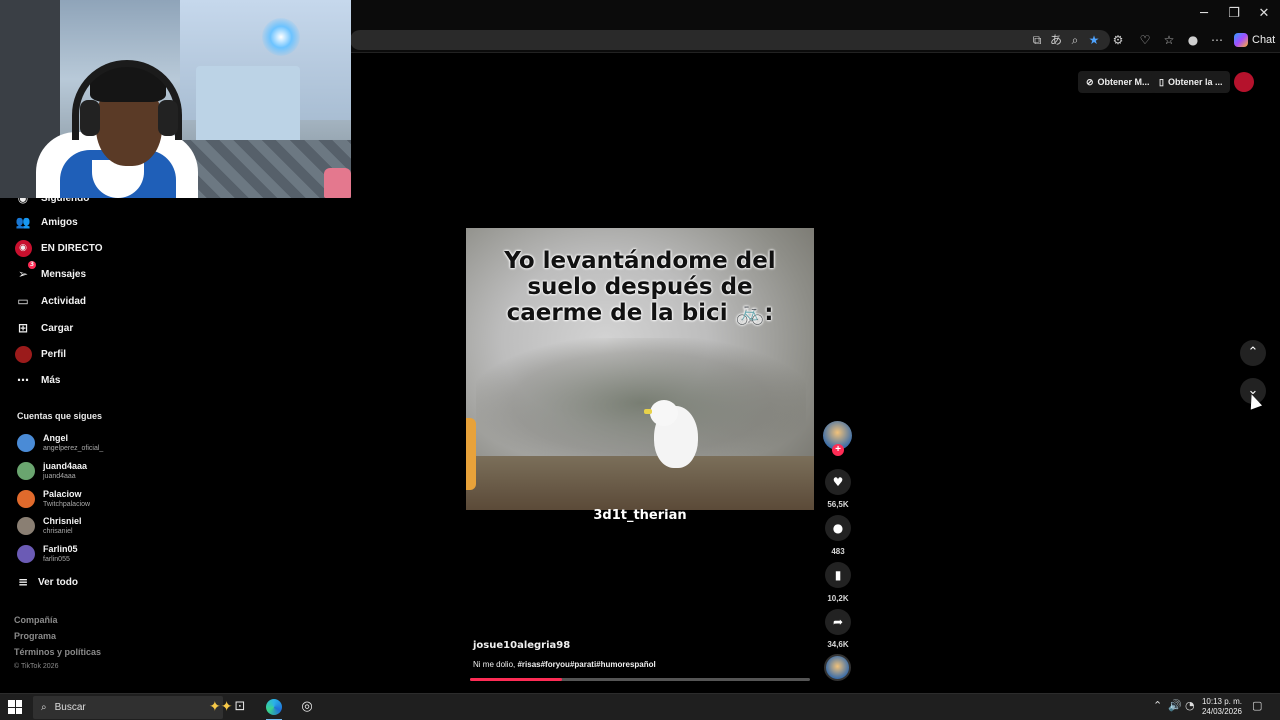 Image resolution: width=1280 pixels, height=720 pixels. Describe the element at coordinates (1190, 705) in the screenshot. I see `wifi-icon: ◔` at that location.